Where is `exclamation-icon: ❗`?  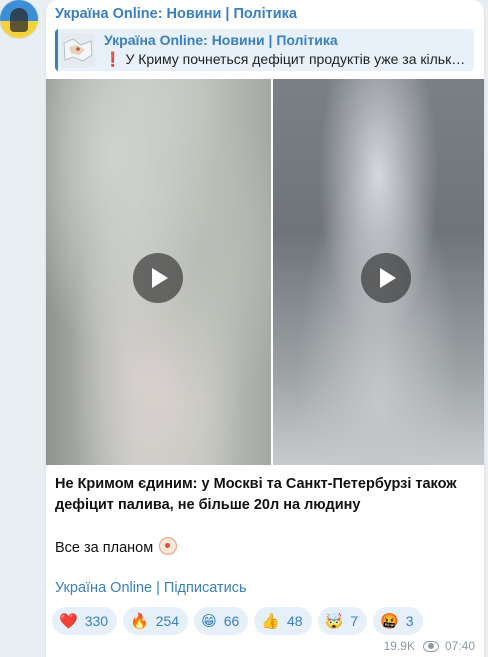
exclamation-icon: ❗ is located at coordinates (113, 59).